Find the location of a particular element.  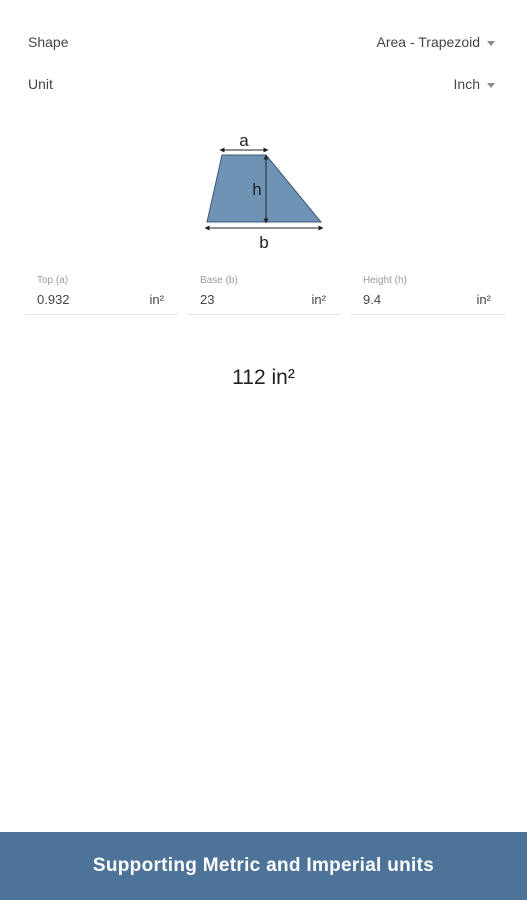

promo-banner: Supporting Metric and Imperial units is located at coordinates (263, 866).